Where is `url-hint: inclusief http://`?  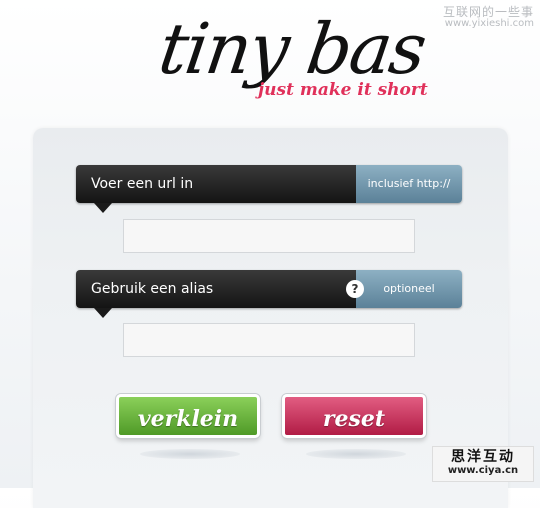
url-hint: inclusief http:// is located at coordinates (409, 184).